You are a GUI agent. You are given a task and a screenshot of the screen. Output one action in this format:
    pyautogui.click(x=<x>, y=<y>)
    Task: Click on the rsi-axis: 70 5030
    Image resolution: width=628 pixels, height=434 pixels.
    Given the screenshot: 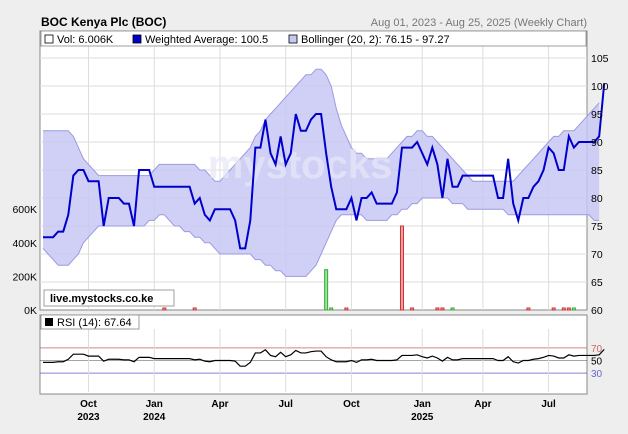 What is the action you would take?
    pyautogui.click(x=597, y=362)
    